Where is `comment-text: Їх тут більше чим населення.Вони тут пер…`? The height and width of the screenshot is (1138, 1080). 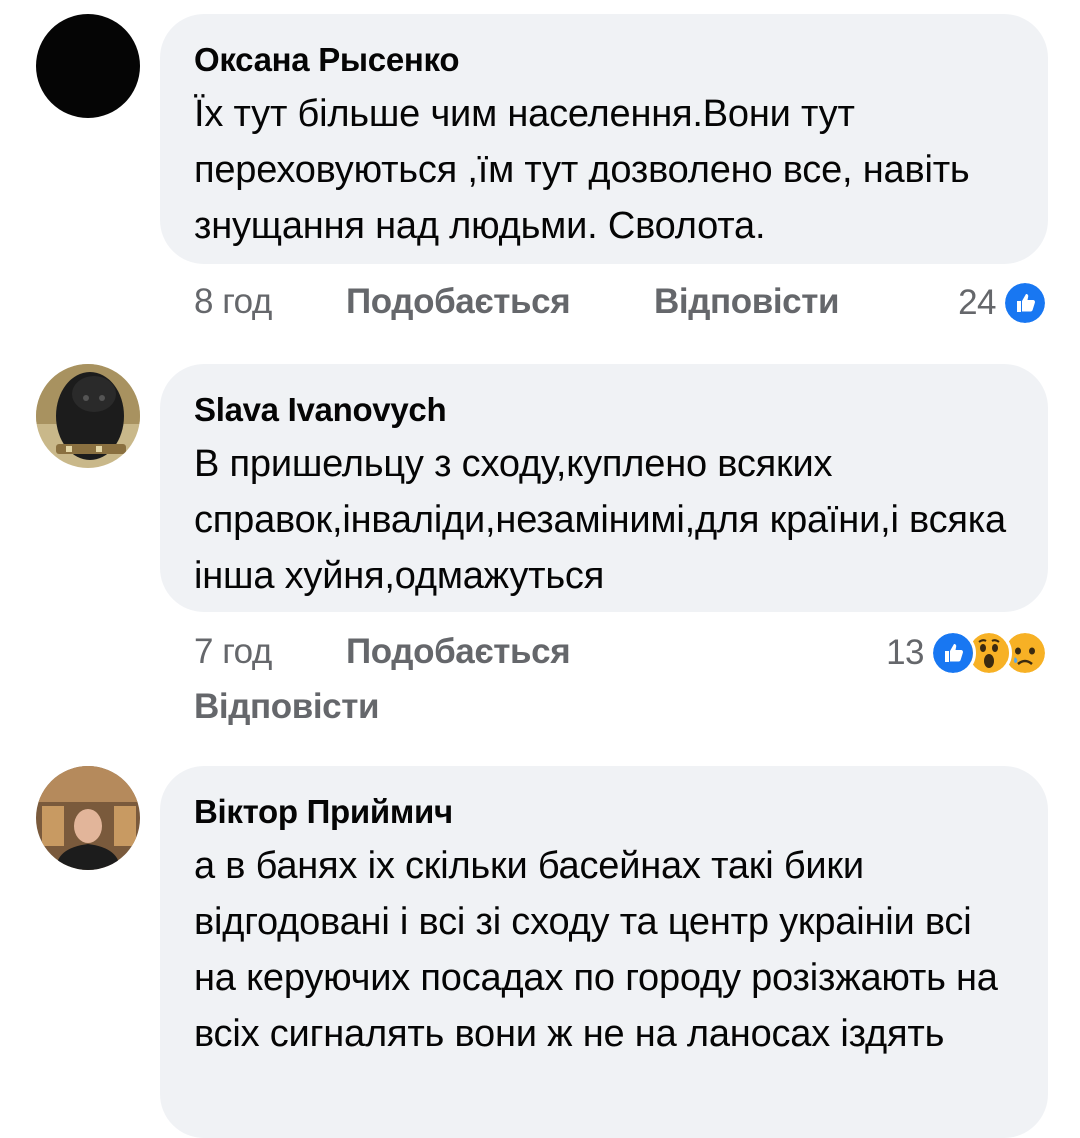
comment-text: Їх тут більше чим населення.Вони тут пер… is located at coordinates (582, 170).